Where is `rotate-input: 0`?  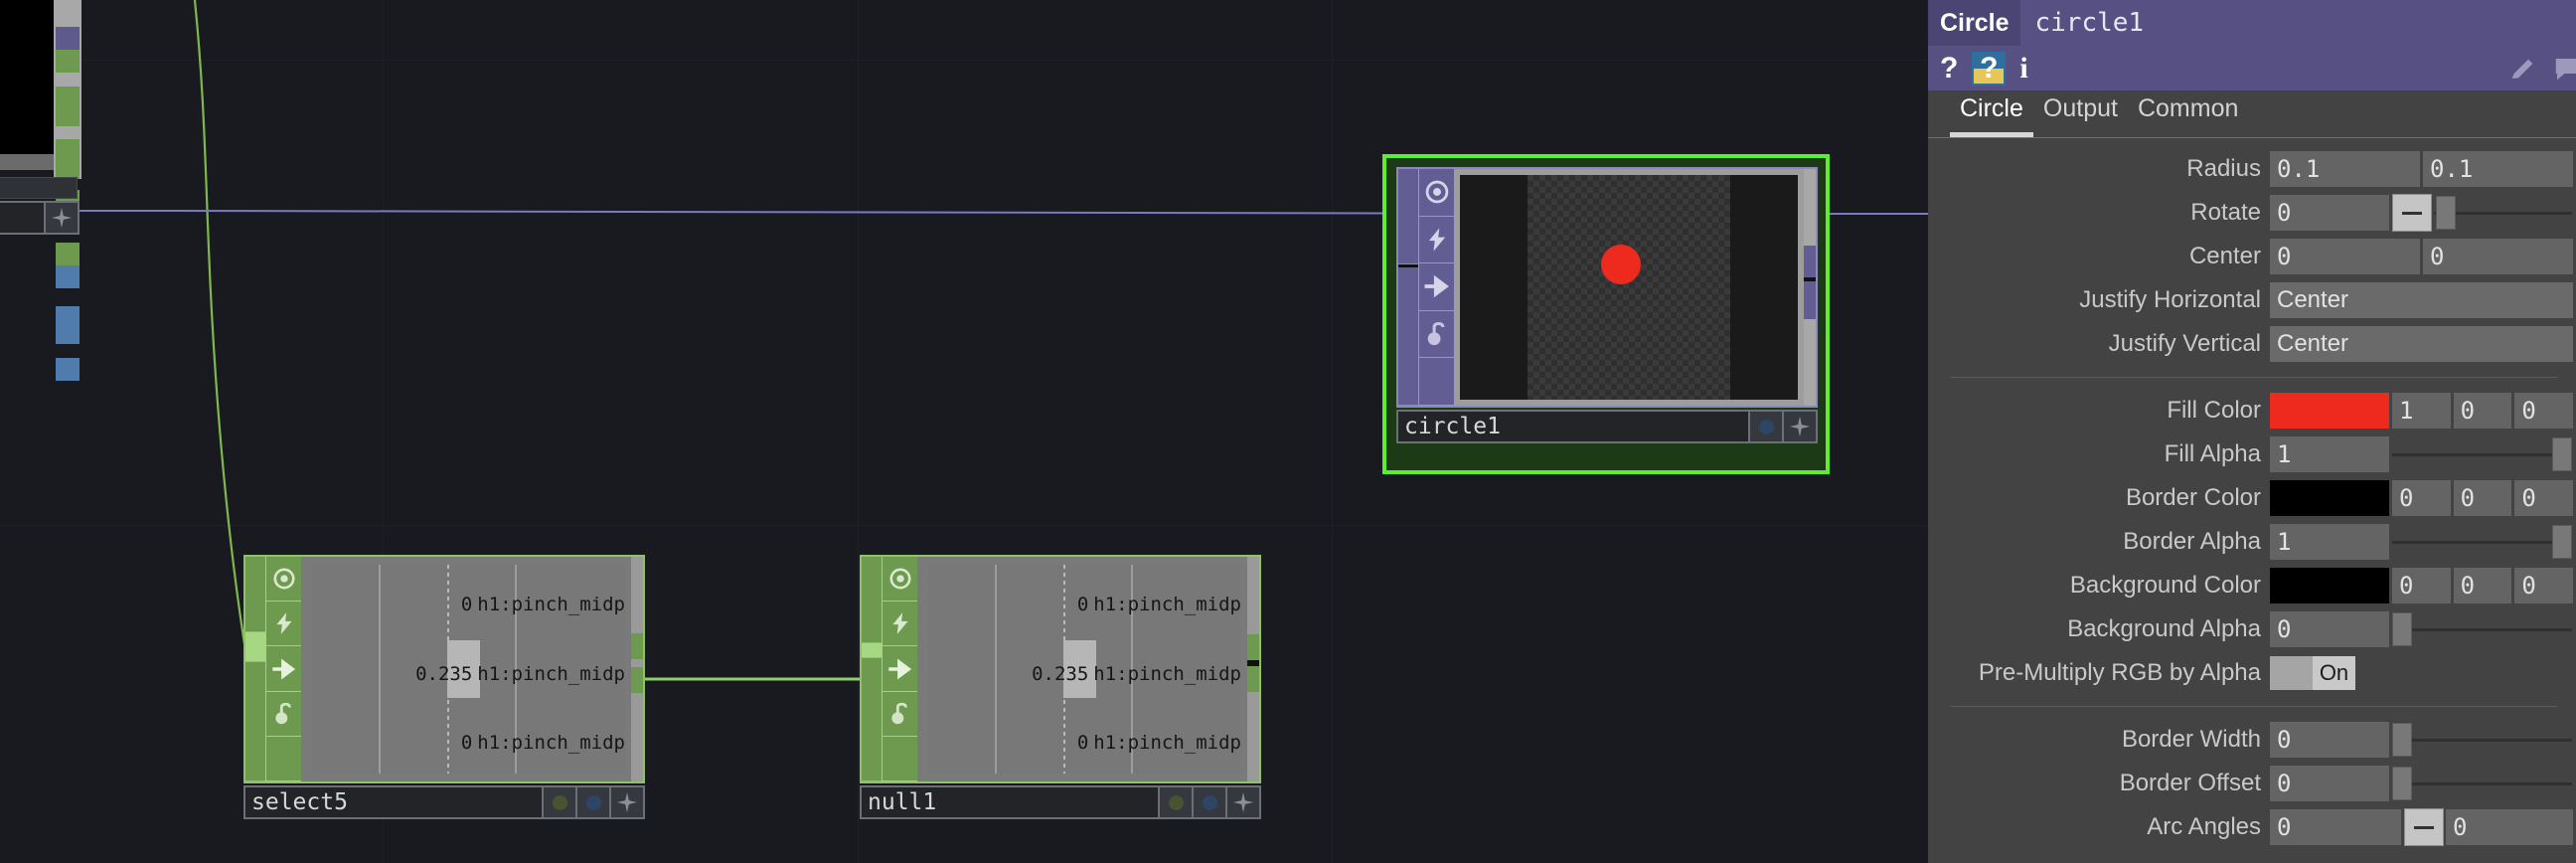 rotate-input: 0 is located at coordinates (2329, 213).